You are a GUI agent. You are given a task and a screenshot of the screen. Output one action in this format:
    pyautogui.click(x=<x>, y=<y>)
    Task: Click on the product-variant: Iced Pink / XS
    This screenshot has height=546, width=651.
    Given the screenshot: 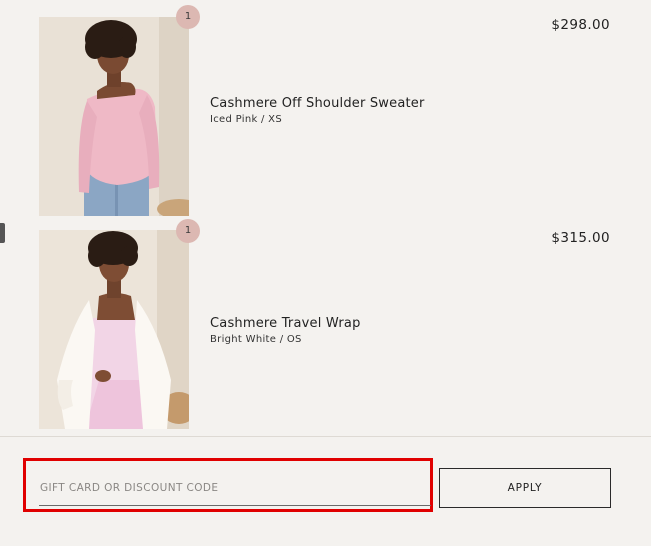 What is the action you would take?
    pyautogui.click(x=246, y=119)
    